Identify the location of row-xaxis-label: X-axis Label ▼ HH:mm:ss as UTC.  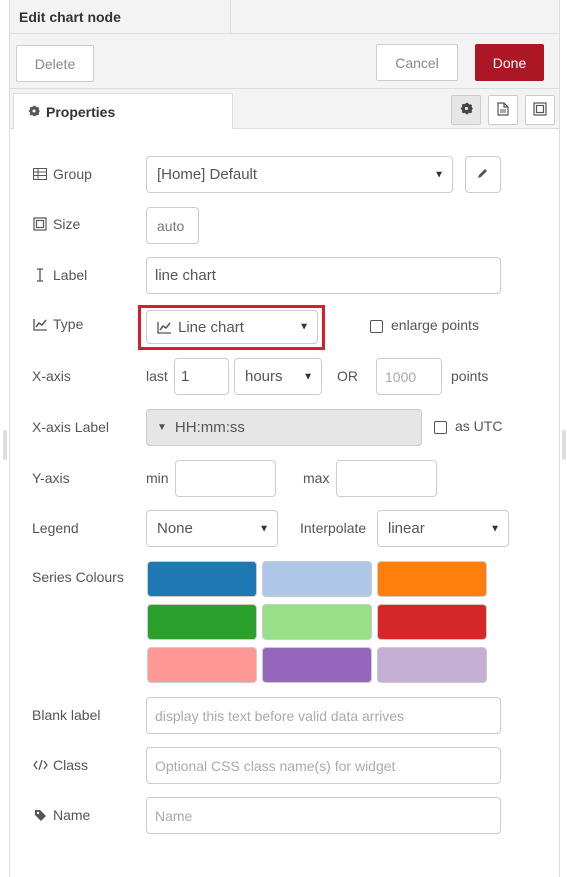
(284, 427).